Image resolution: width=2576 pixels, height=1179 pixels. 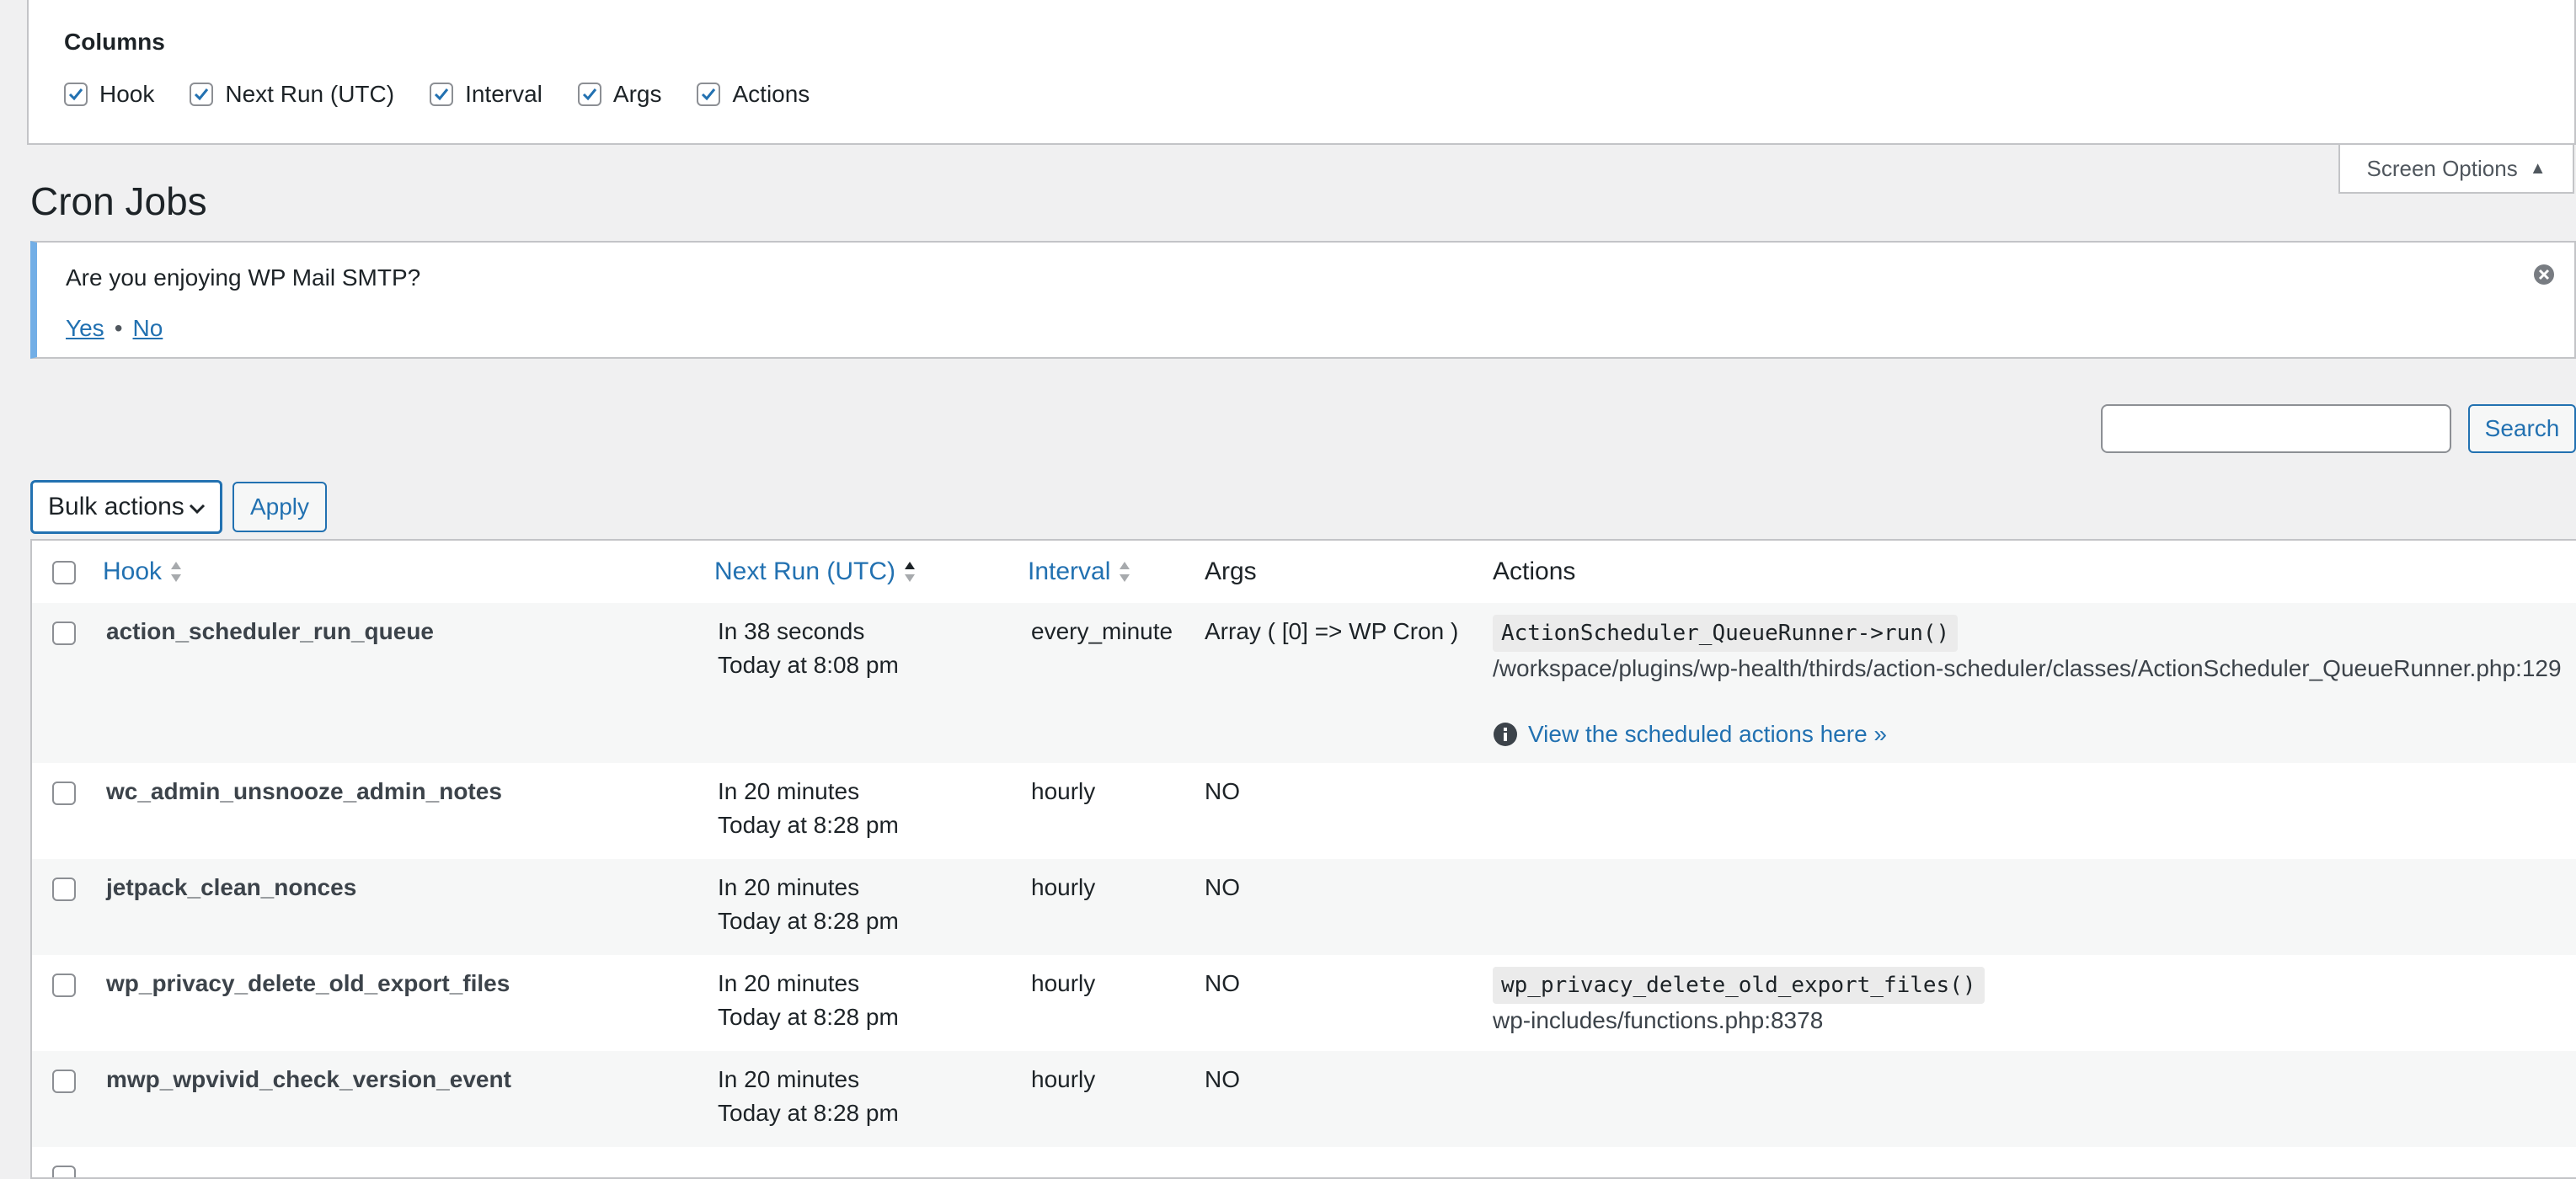 I want to click on table-row, so click(x=1304, y=1162).